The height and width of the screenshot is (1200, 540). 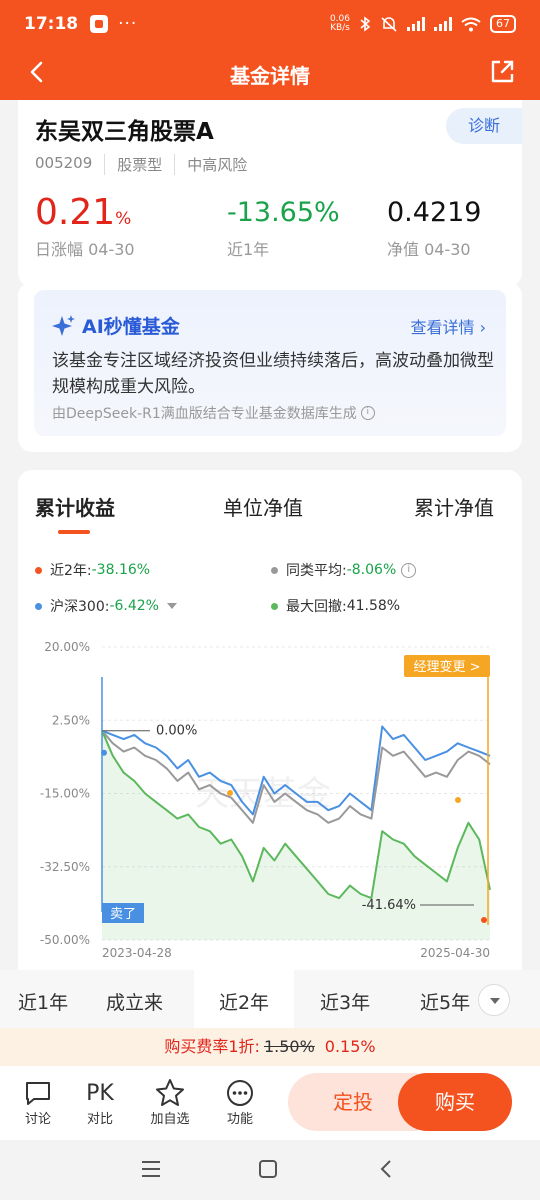 I want to click on app-notification-icon, so click(x=99, y=24).